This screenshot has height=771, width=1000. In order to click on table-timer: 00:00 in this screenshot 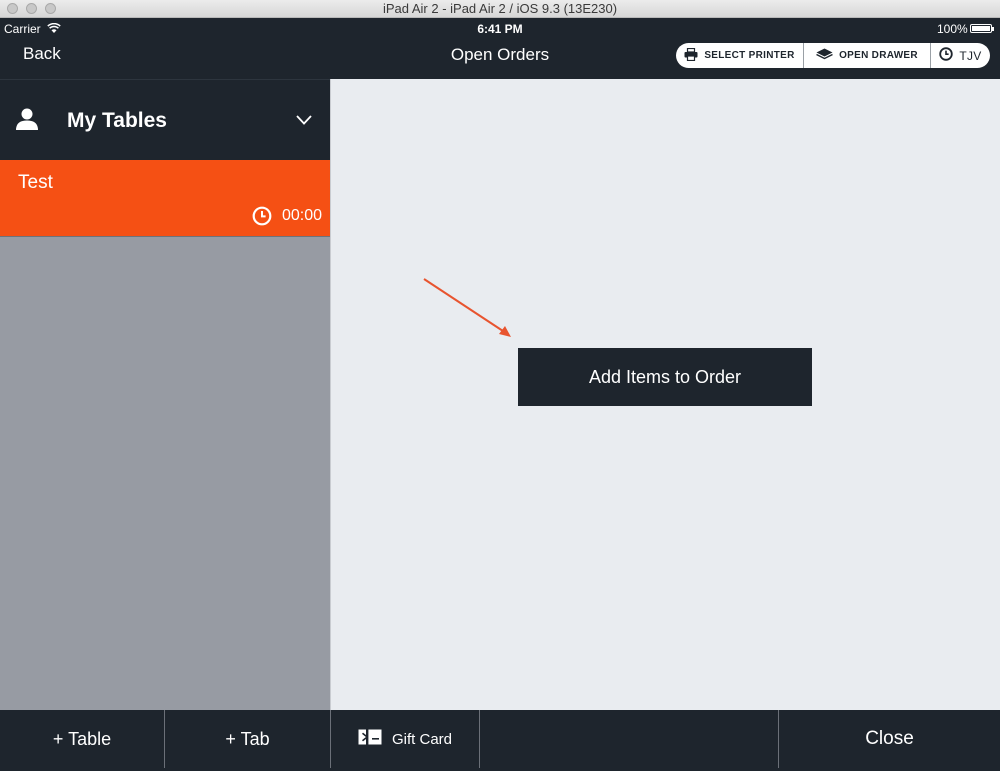, I will do `click(302, 215)`.